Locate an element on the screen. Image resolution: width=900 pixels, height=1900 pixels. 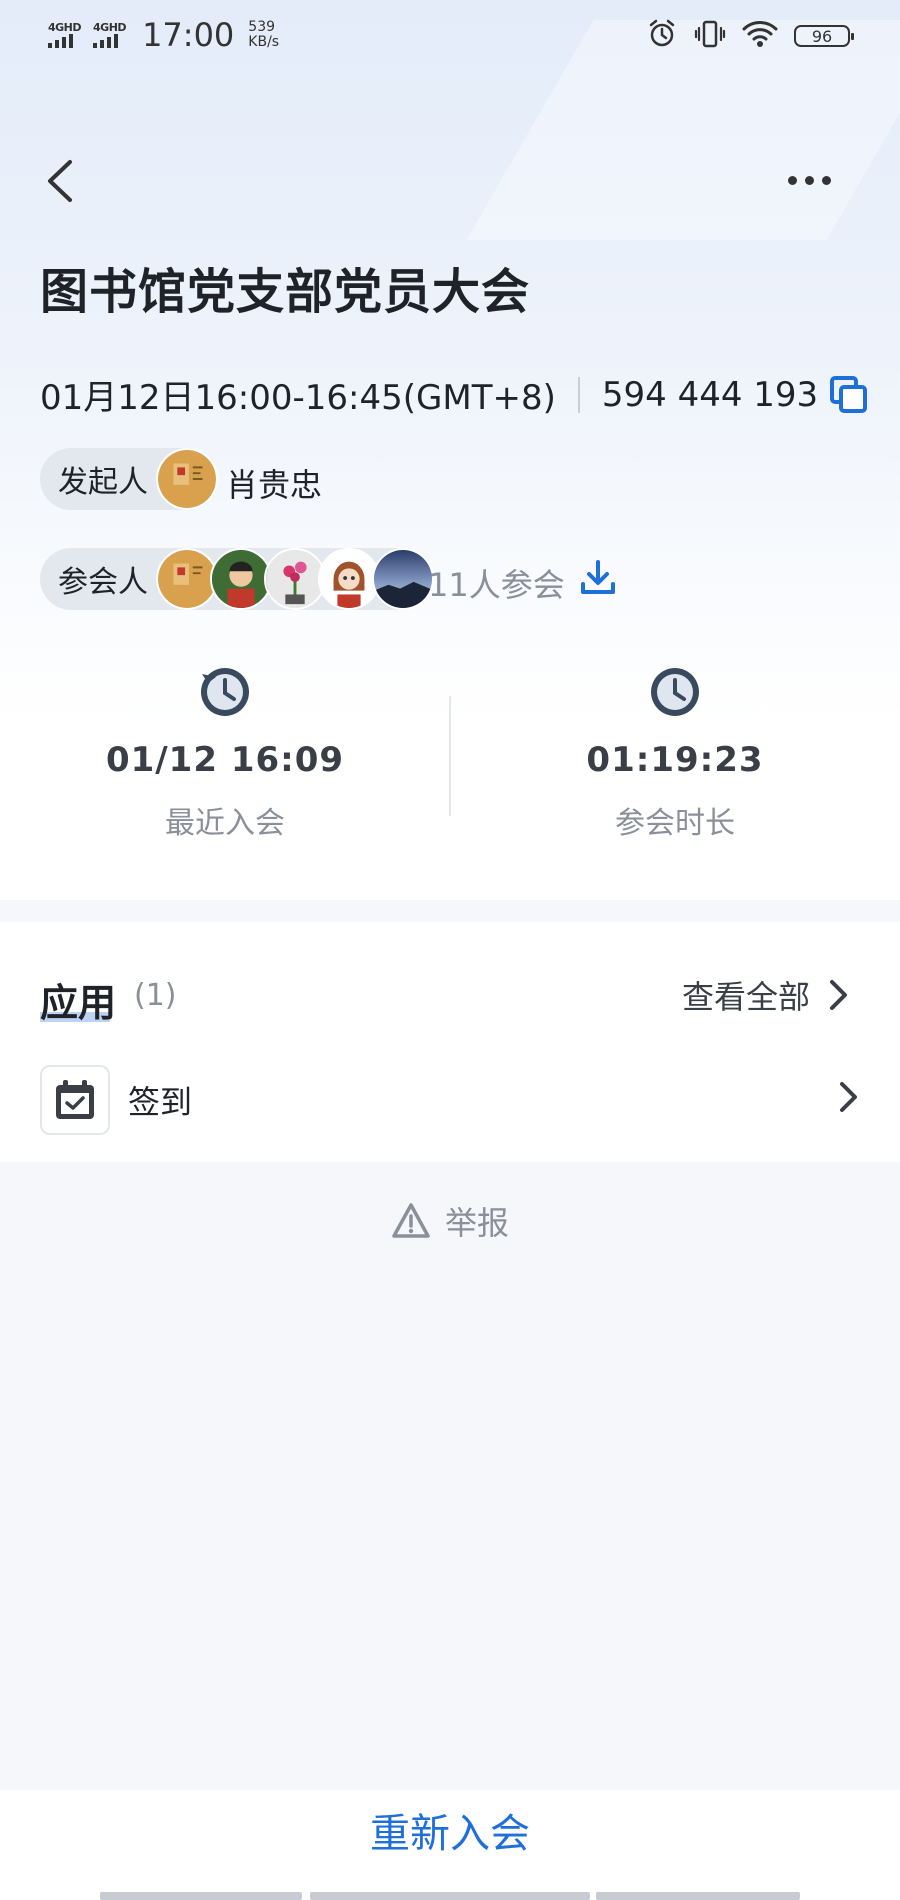
status-bar: 4GHD 4GHD 17:00 539 KB/s 96 is located at coordinates (450, 35).